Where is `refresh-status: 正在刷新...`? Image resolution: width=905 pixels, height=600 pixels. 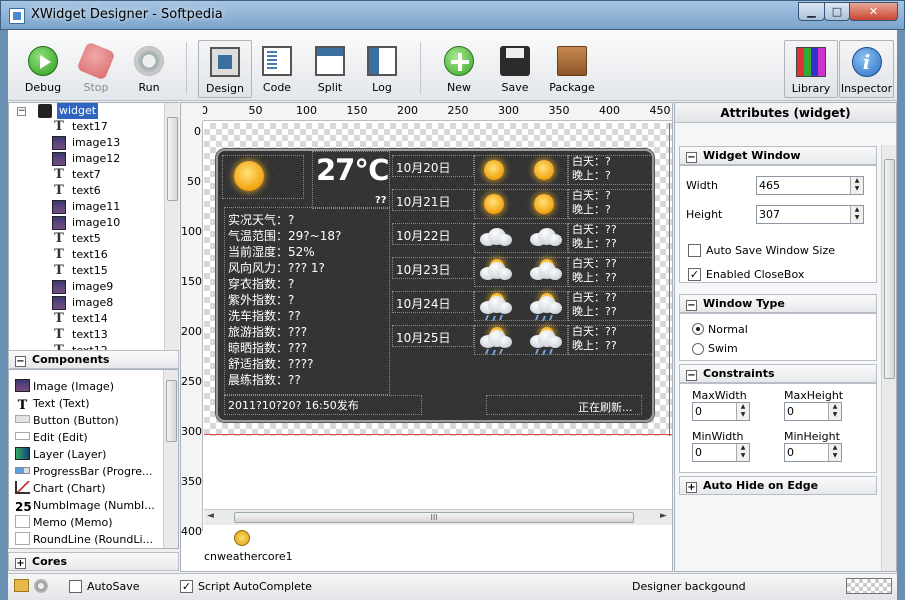
refresh-status: 正在刷新... is located at coordinates (605, 407).